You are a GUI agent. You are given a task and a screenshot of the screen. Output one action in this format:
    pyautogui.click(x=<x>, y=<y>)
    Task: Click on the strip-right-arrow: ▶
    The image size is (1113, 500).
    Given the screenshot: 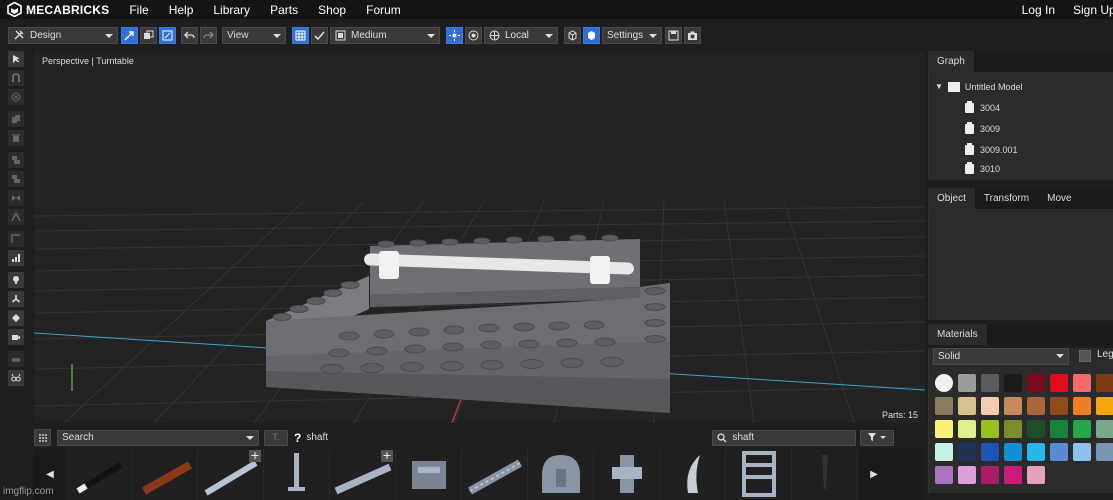 What is the action you would take?
    pyautogui.click(x=874, y=474)
    